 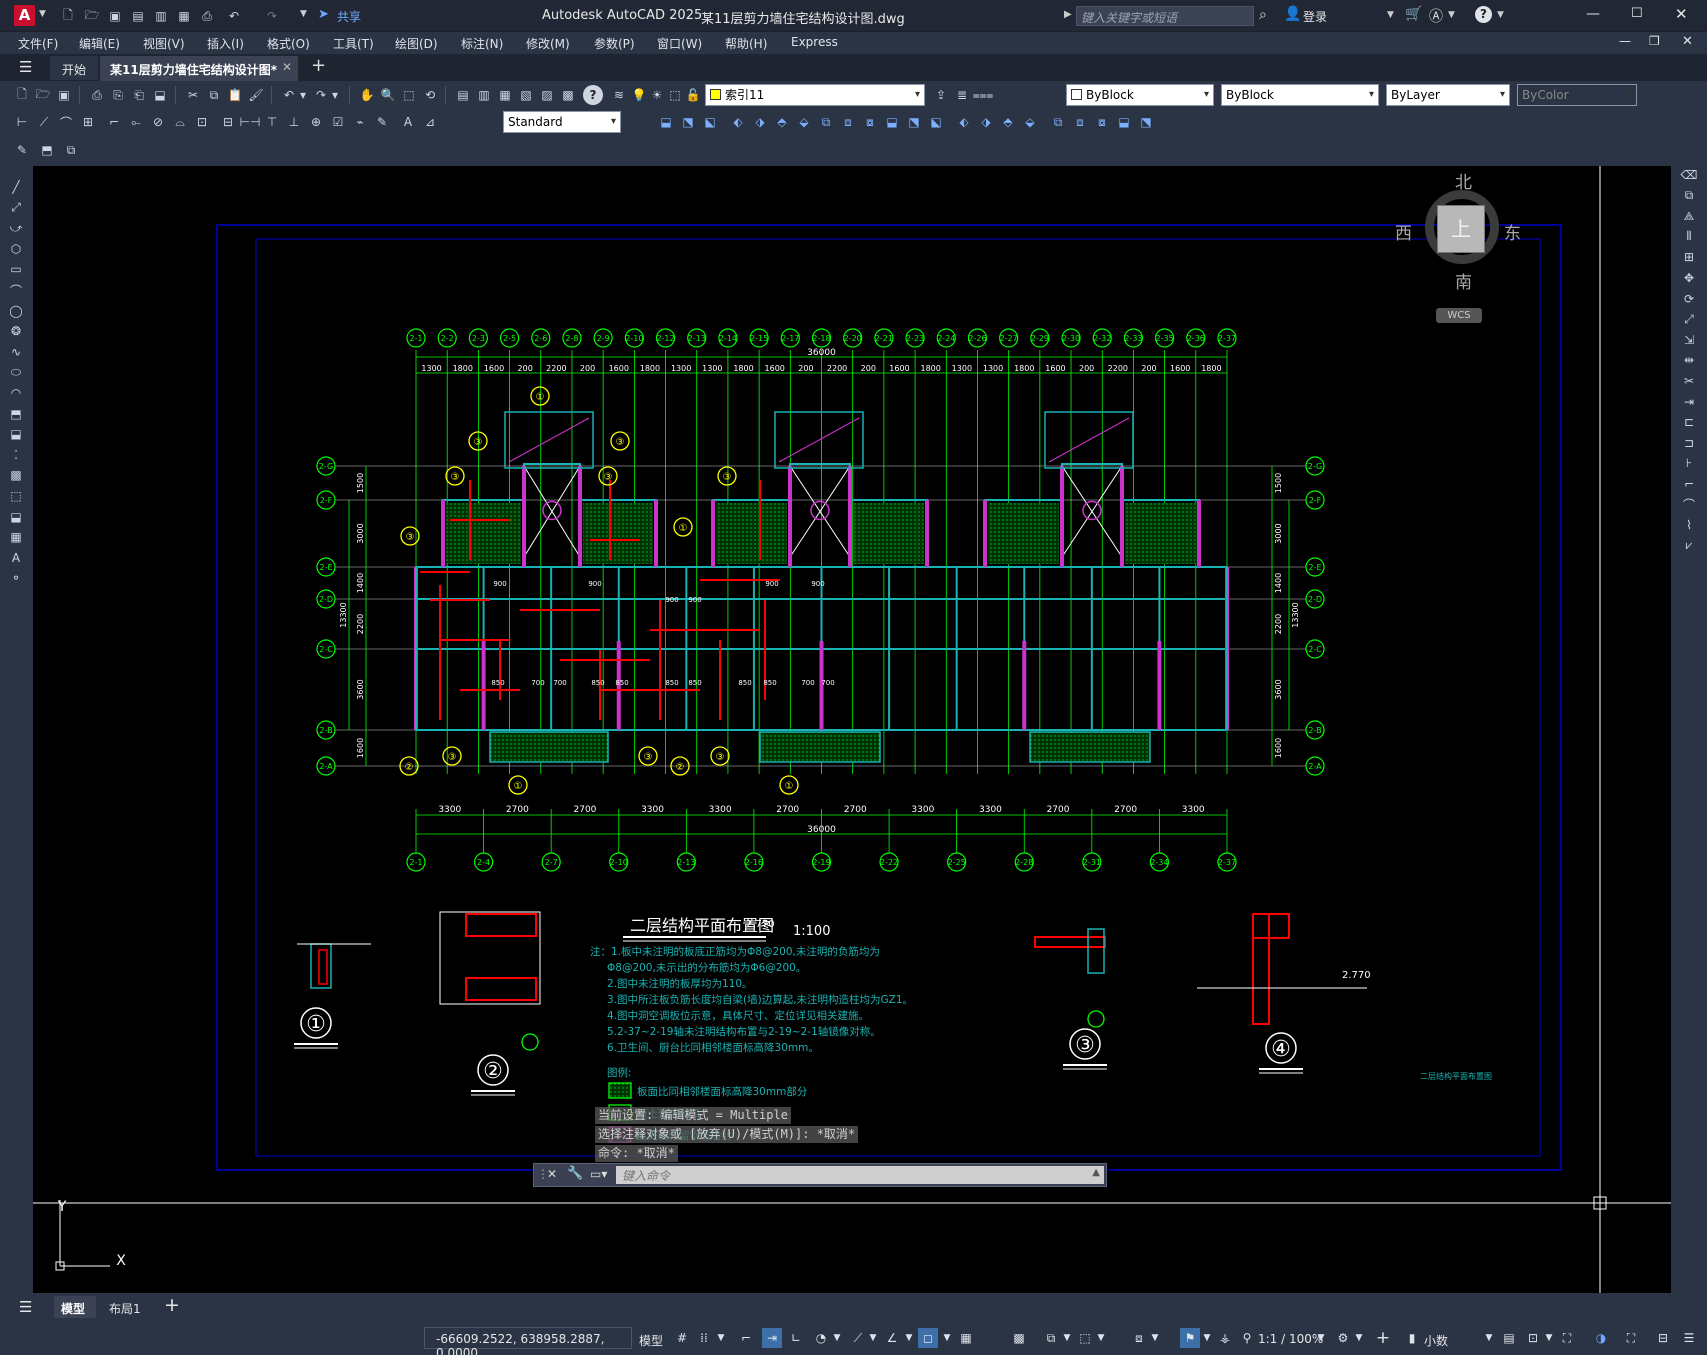 I want to click on modify-tool-16-icon: ⬘, so click(x=1008, y=122).